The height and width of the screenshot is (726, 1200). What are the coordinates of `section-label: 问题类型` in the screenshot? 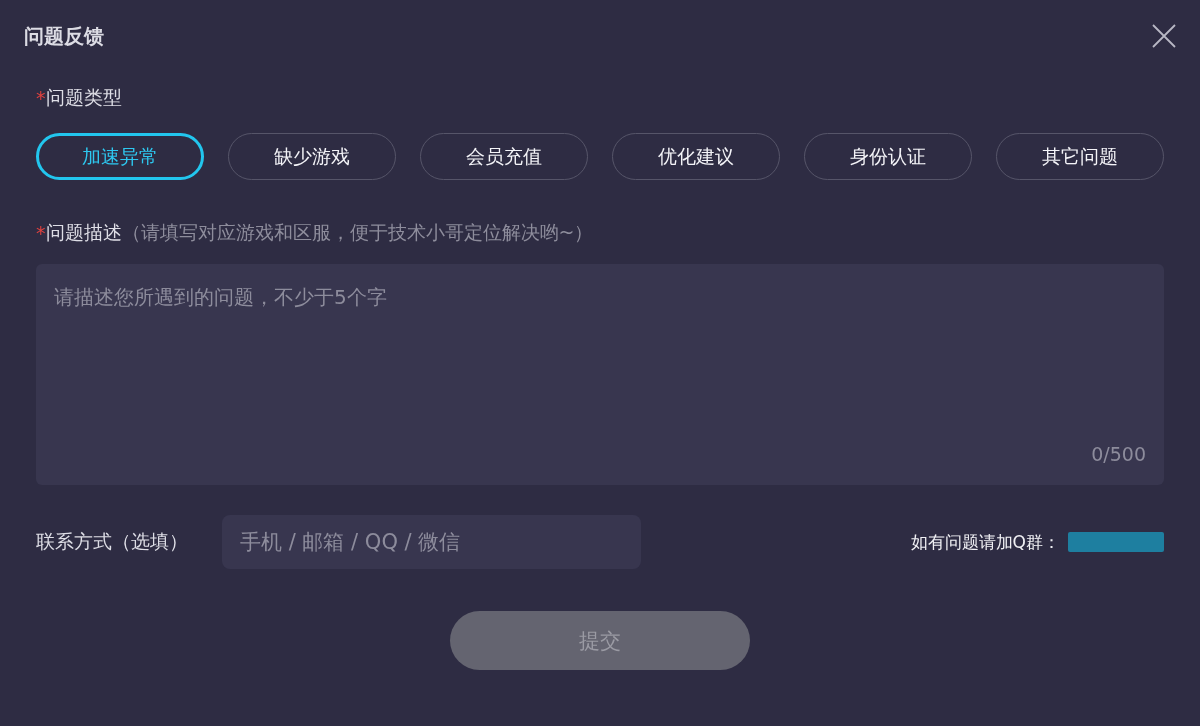 It's located at (83, 97).